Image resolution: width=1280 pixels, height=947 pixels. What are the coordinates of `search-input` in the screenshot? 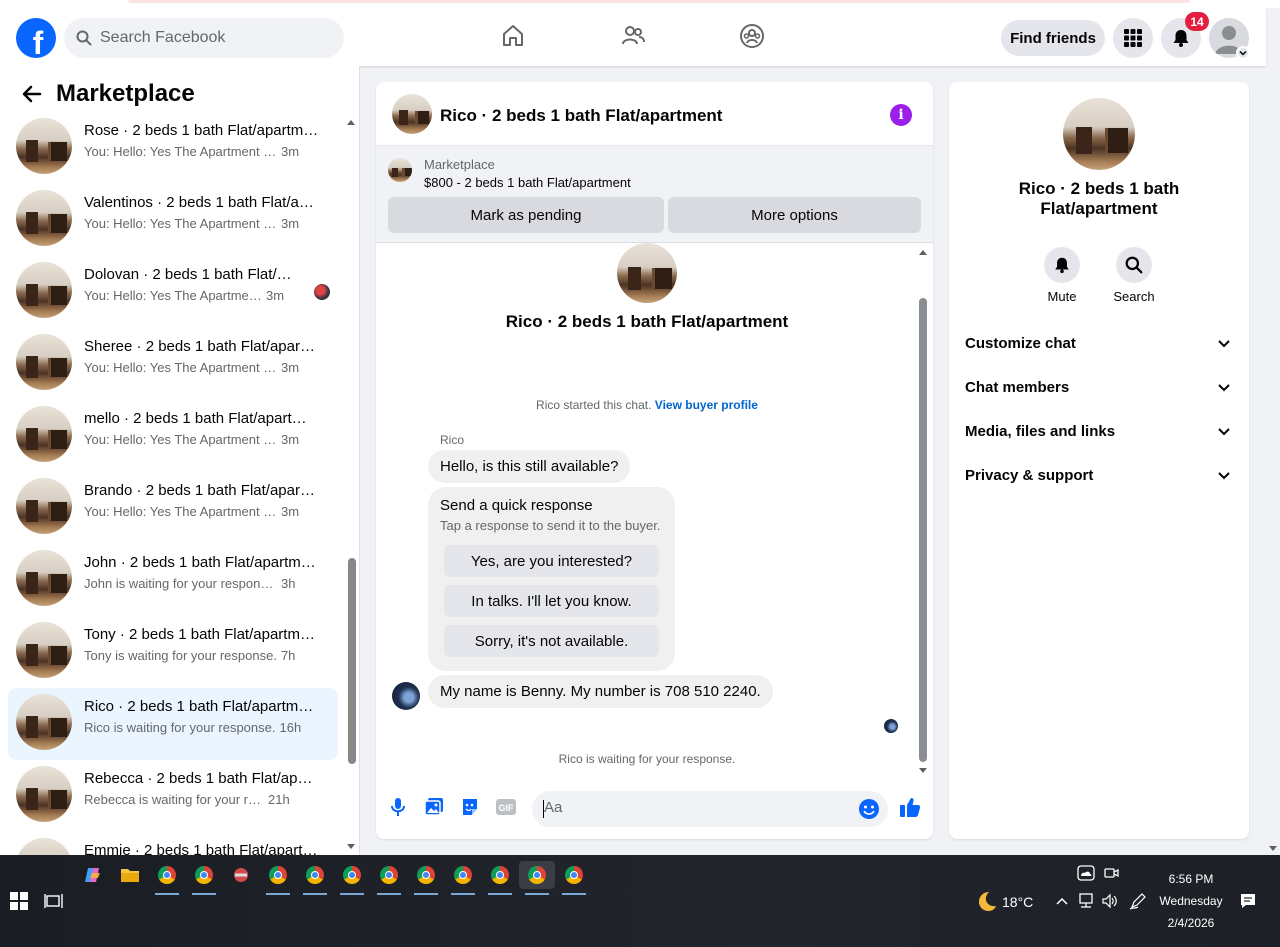 It's located at (210, 38).